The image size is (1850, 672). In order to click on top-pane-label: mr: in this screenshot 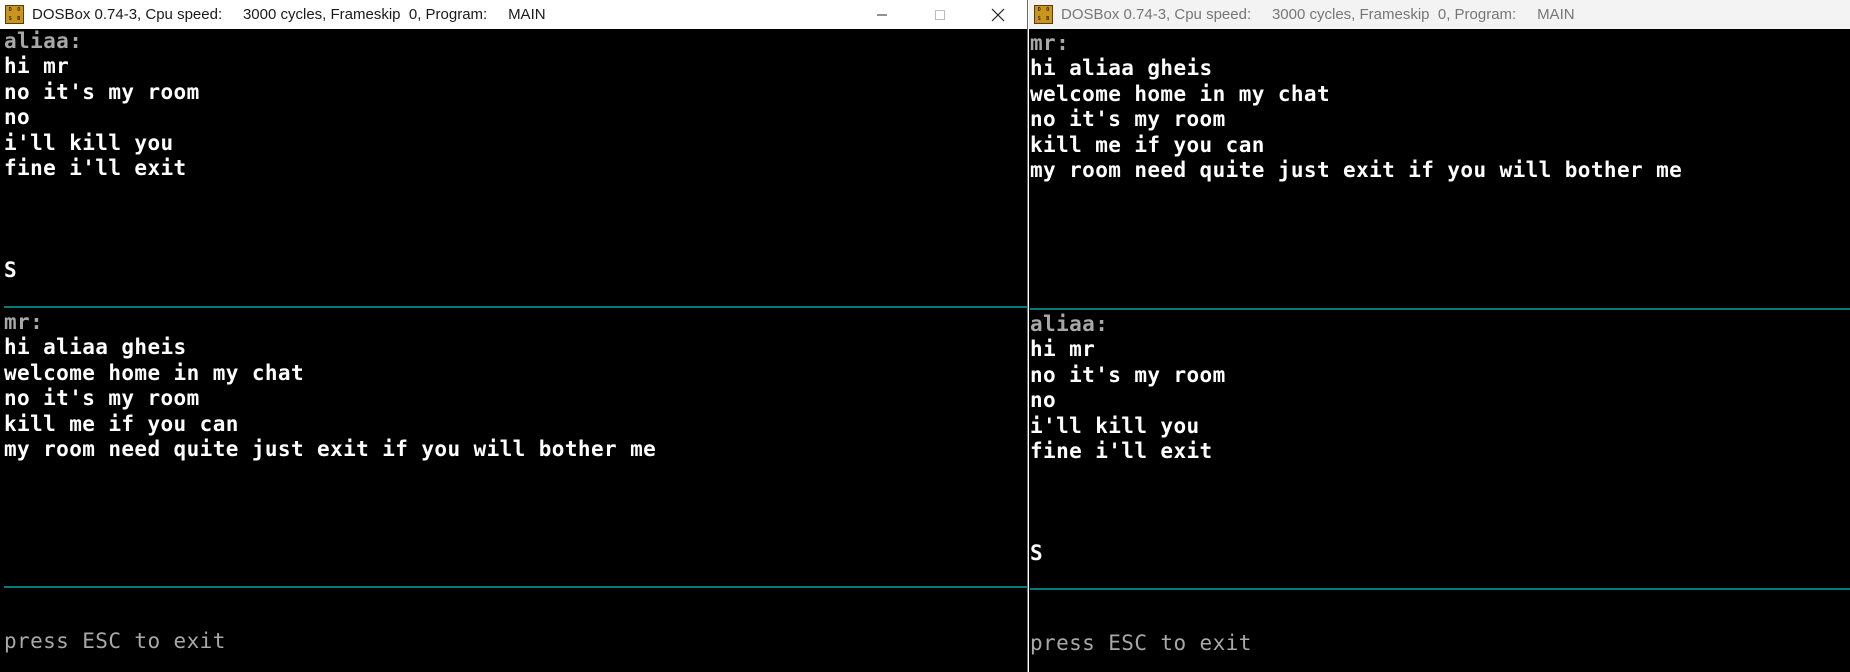, I will do `click(1050, 43)`.